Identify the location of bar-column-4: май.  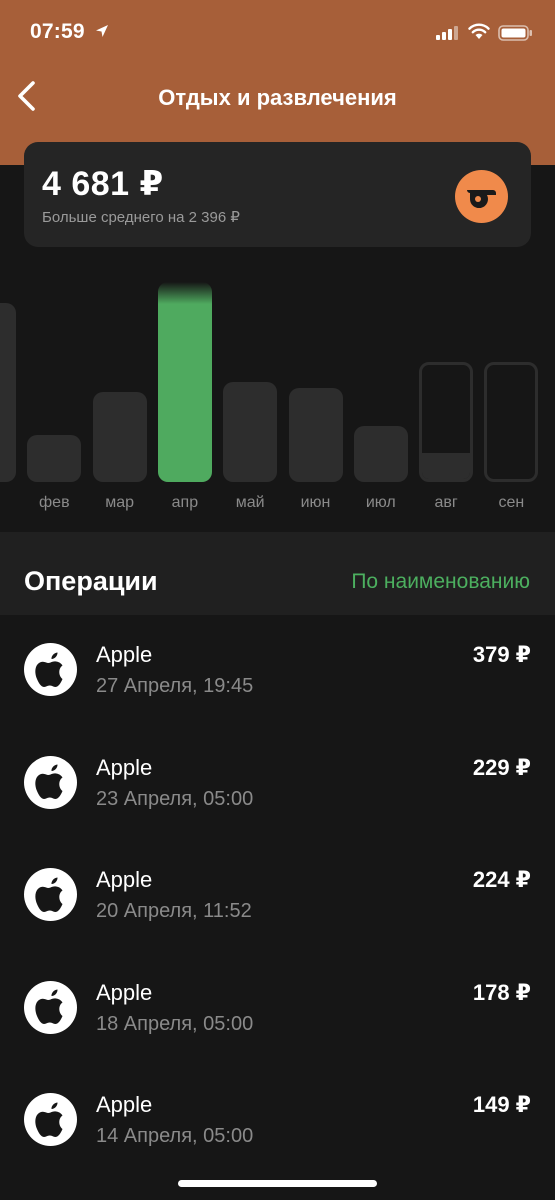
(250, 395).